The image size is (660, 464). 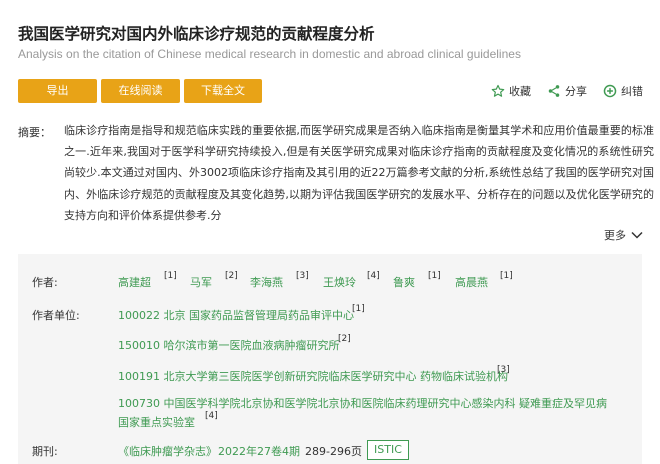 I want to click on unit-link: 国家重点实验室, so click(x=156, y=422).